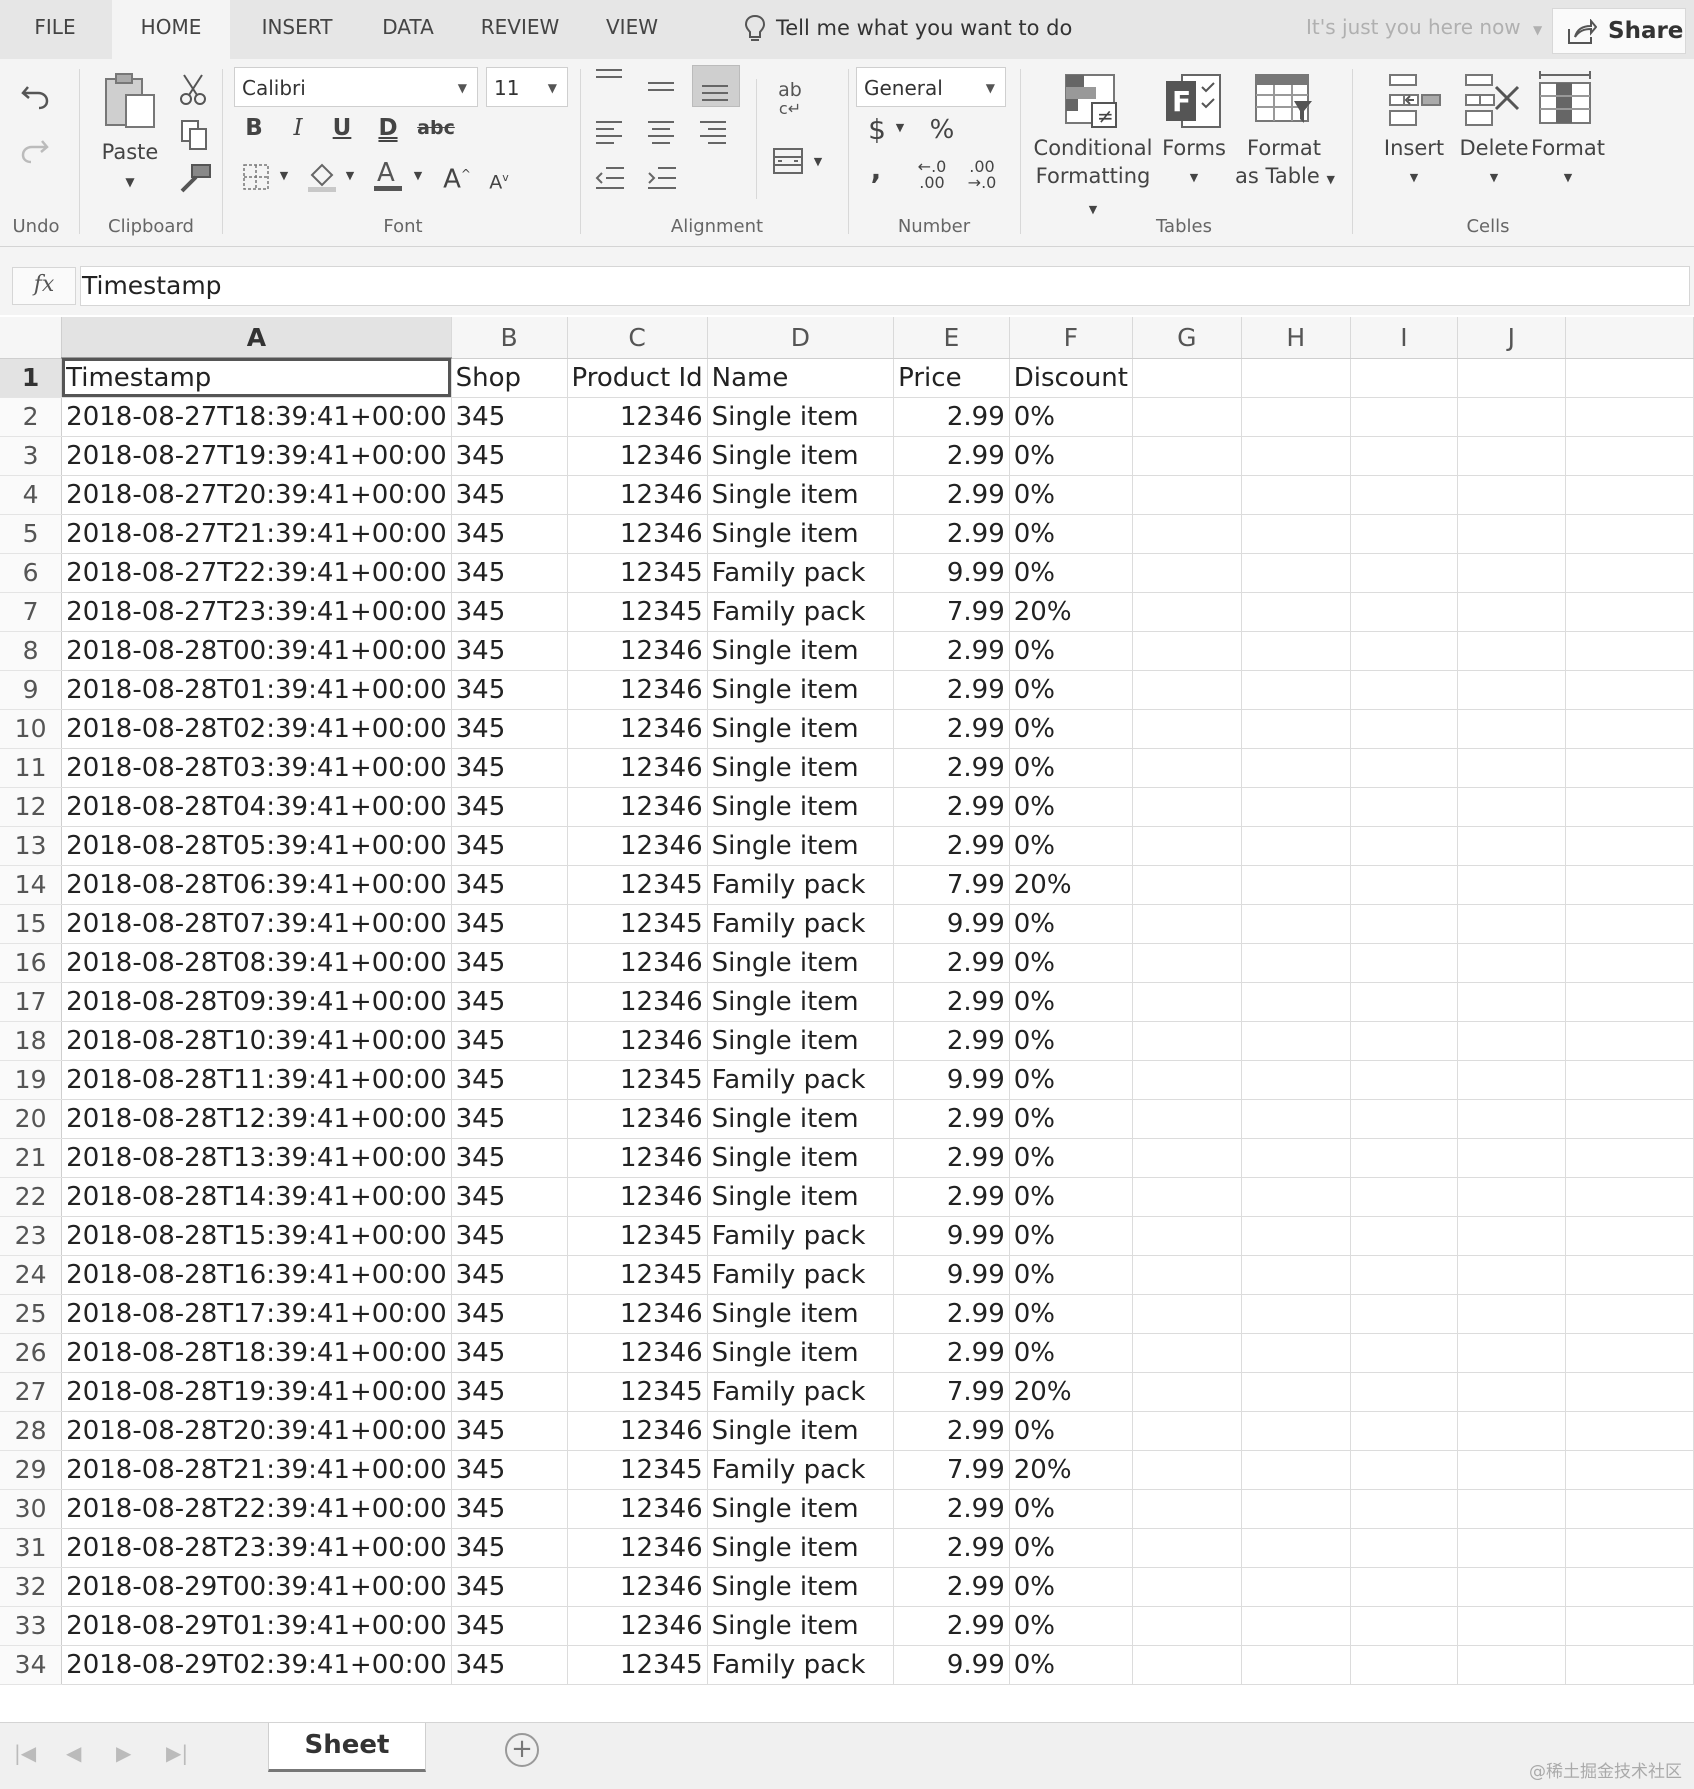 This screenshot has width=1694, height=1789. I want to click on cell-c15: 12345, so click(637, 924).